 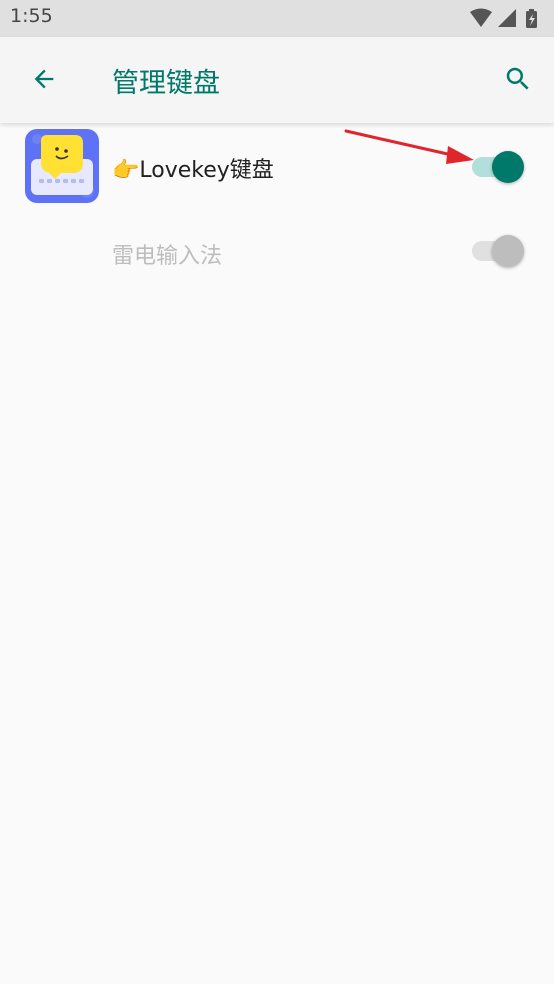 What do you see at coordinates (277, 80) in the screenshot?
I see `app-bar: 管理键盘` at bounding box center [277, 80].